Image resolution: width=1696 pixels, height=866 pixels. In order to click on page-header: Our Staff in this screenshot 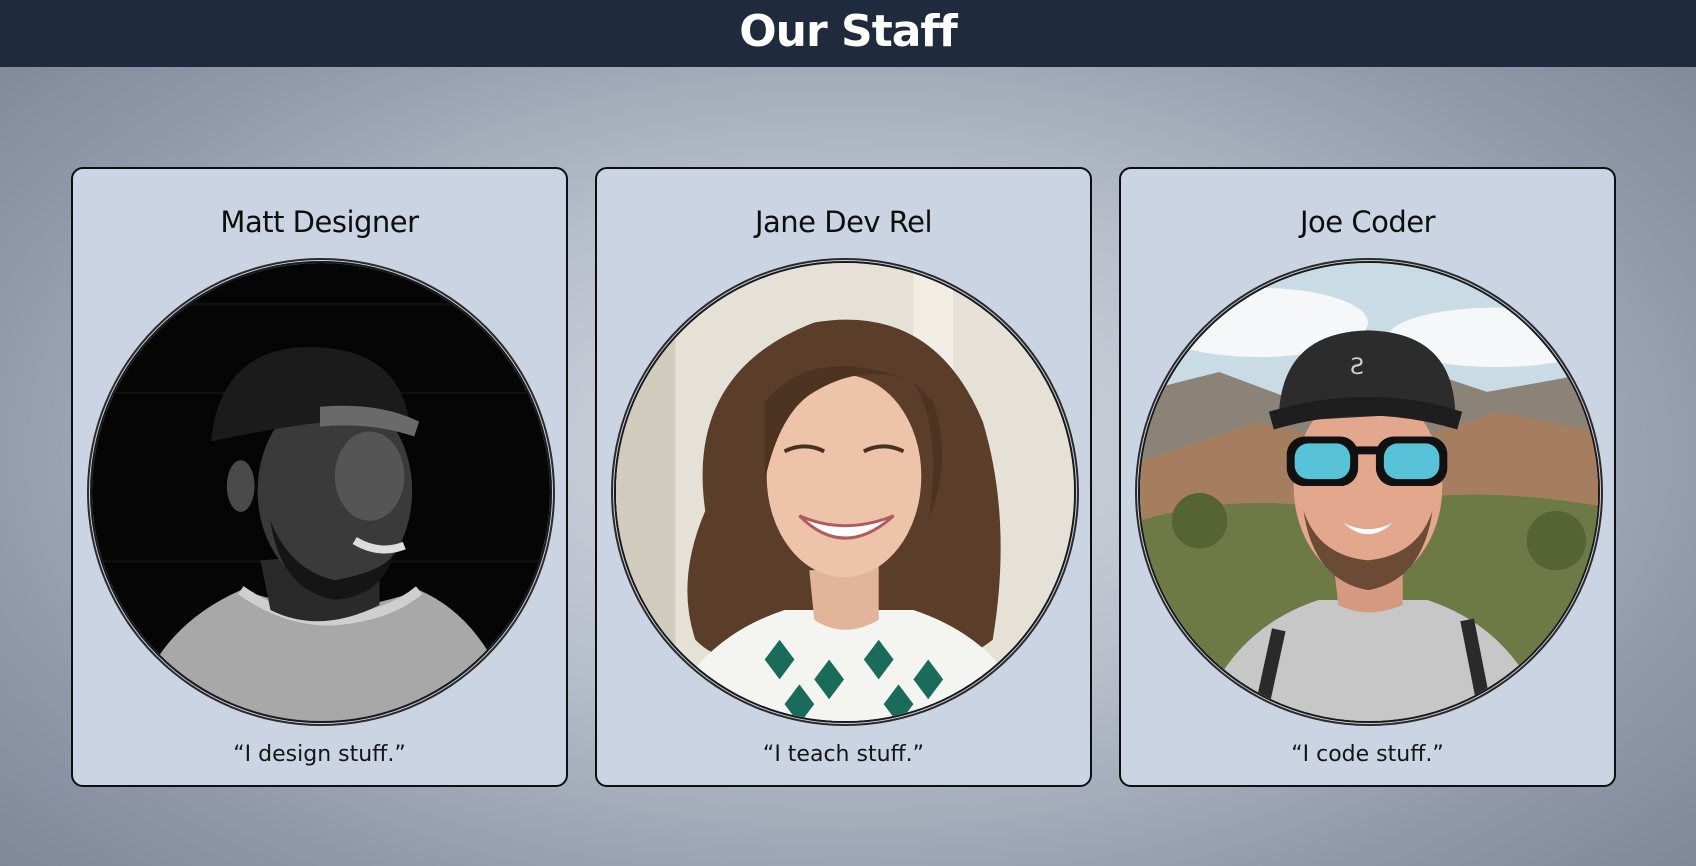, I will do `click(848, 33)`.